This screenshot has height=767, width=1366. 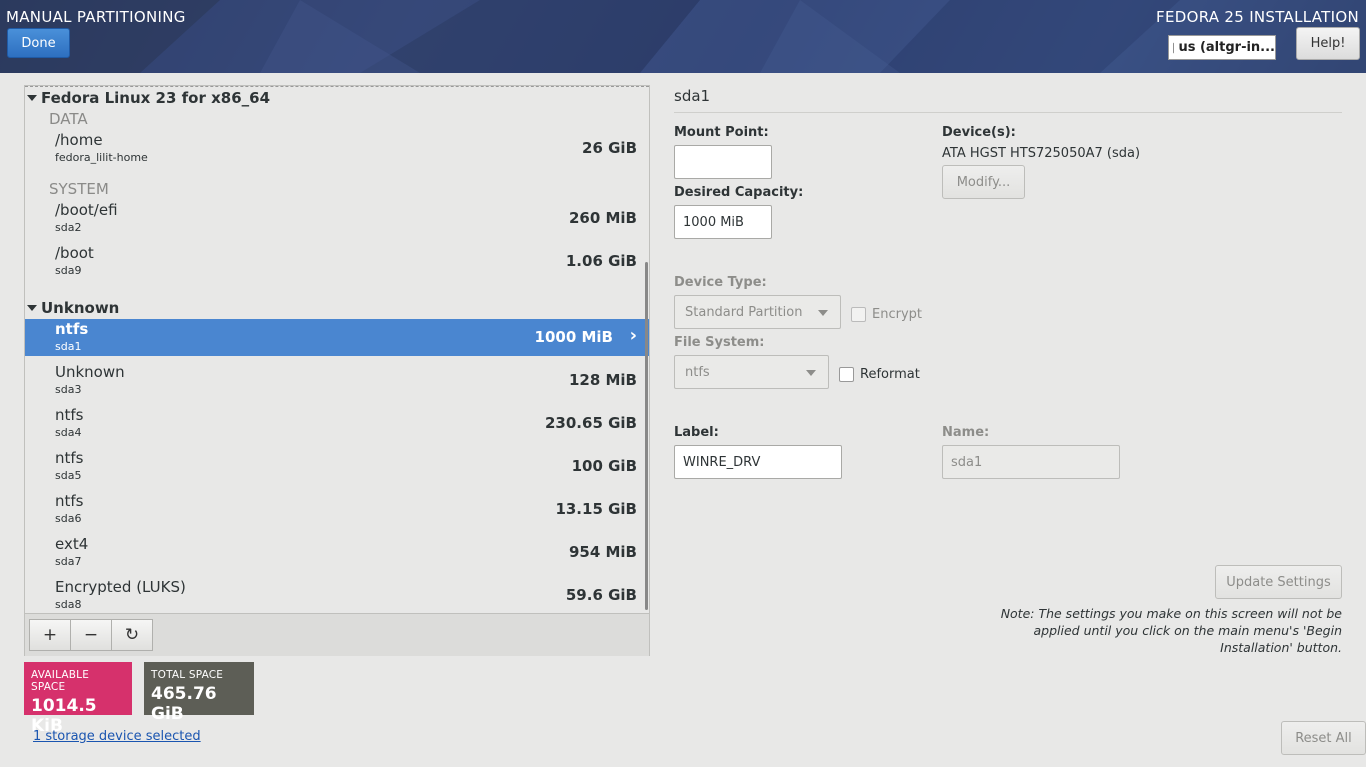 I want to click on keyboard-icon, so click(x=1174, y=47).